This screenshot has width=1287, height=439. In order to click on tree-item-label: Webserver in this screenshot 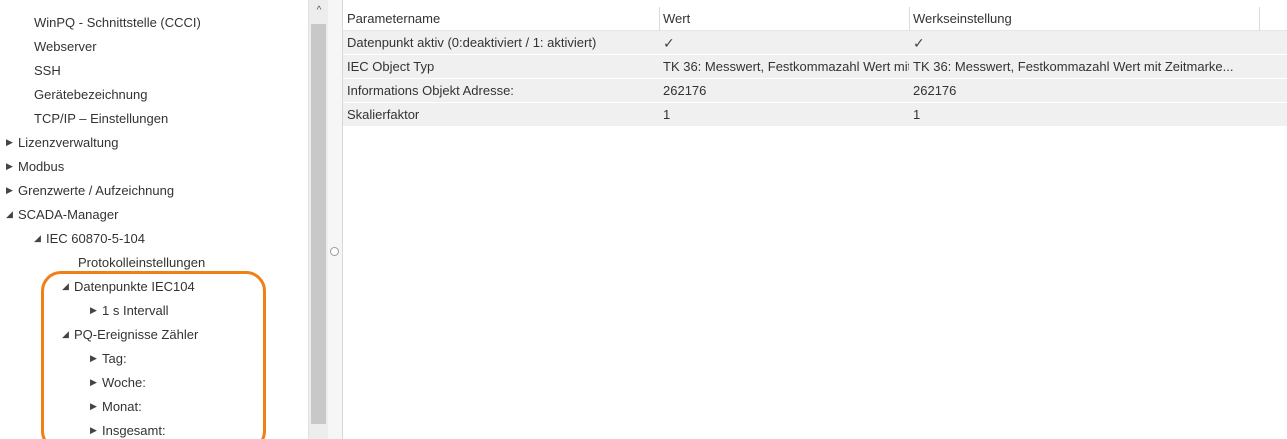, I will do `click(65, 46)`.